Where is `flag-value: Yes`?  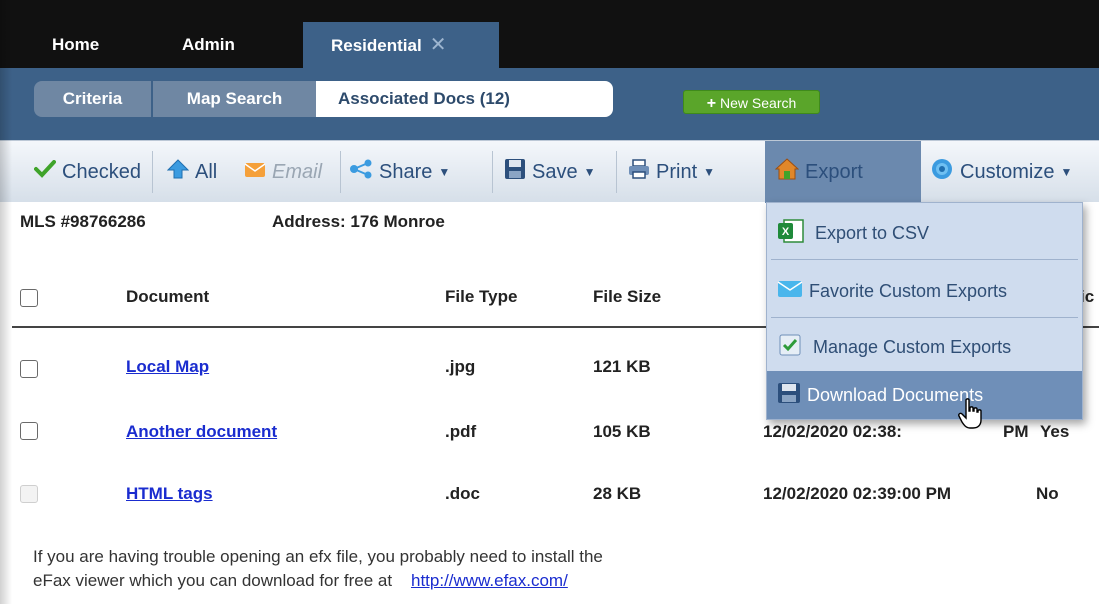 flag-value: Yes is located at coordinates (1055, 431).